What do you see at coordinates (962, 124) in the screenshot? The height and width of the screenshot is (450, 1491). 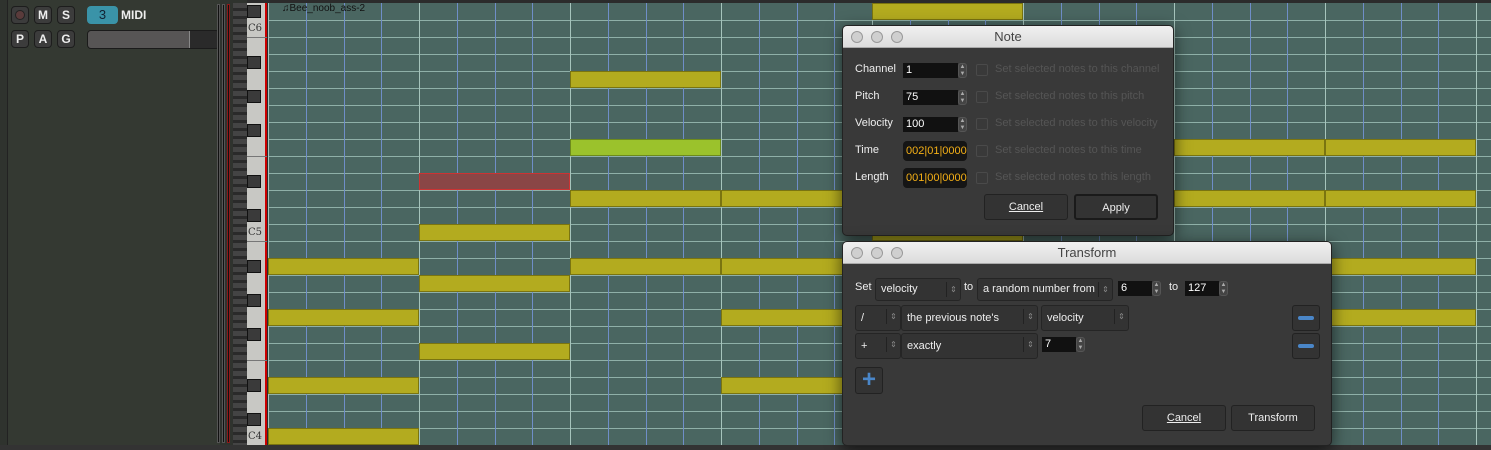 I see `velocity-spinner: ▲ ▼` at bounding box center [962, 124].